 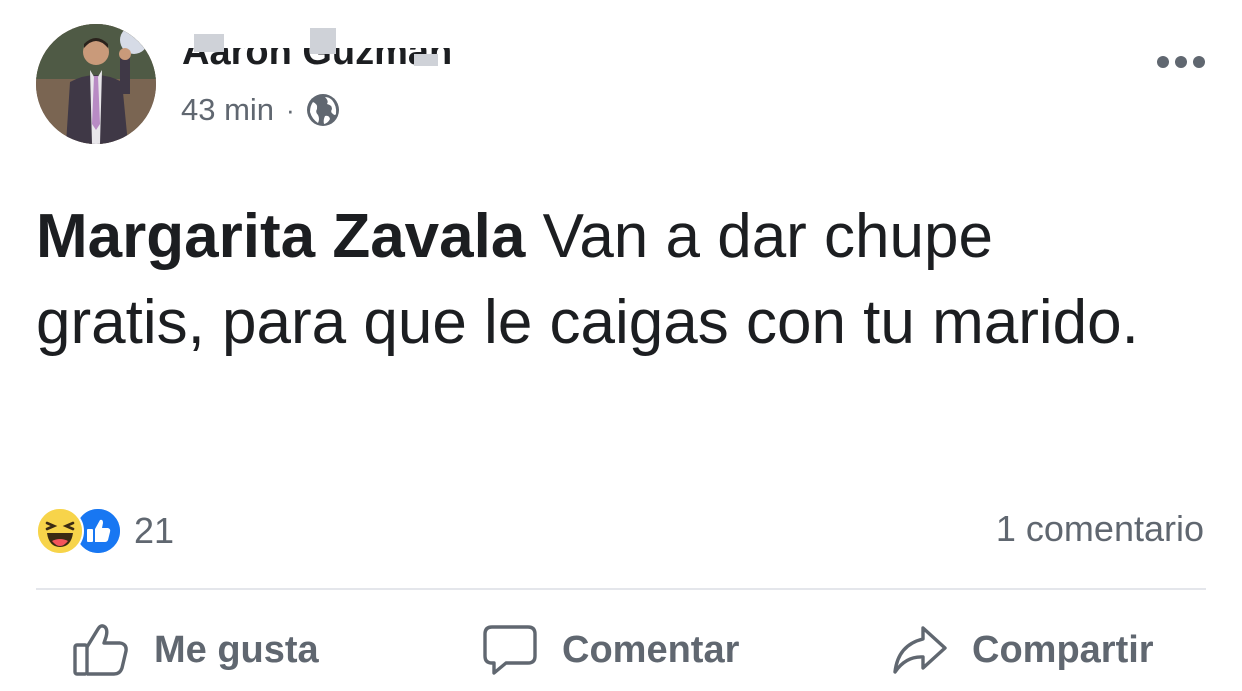 What do you see at coordinates (236, 649) in the screenshot?
I see `like-label: Me gusta` at bounding box center [236, 649].